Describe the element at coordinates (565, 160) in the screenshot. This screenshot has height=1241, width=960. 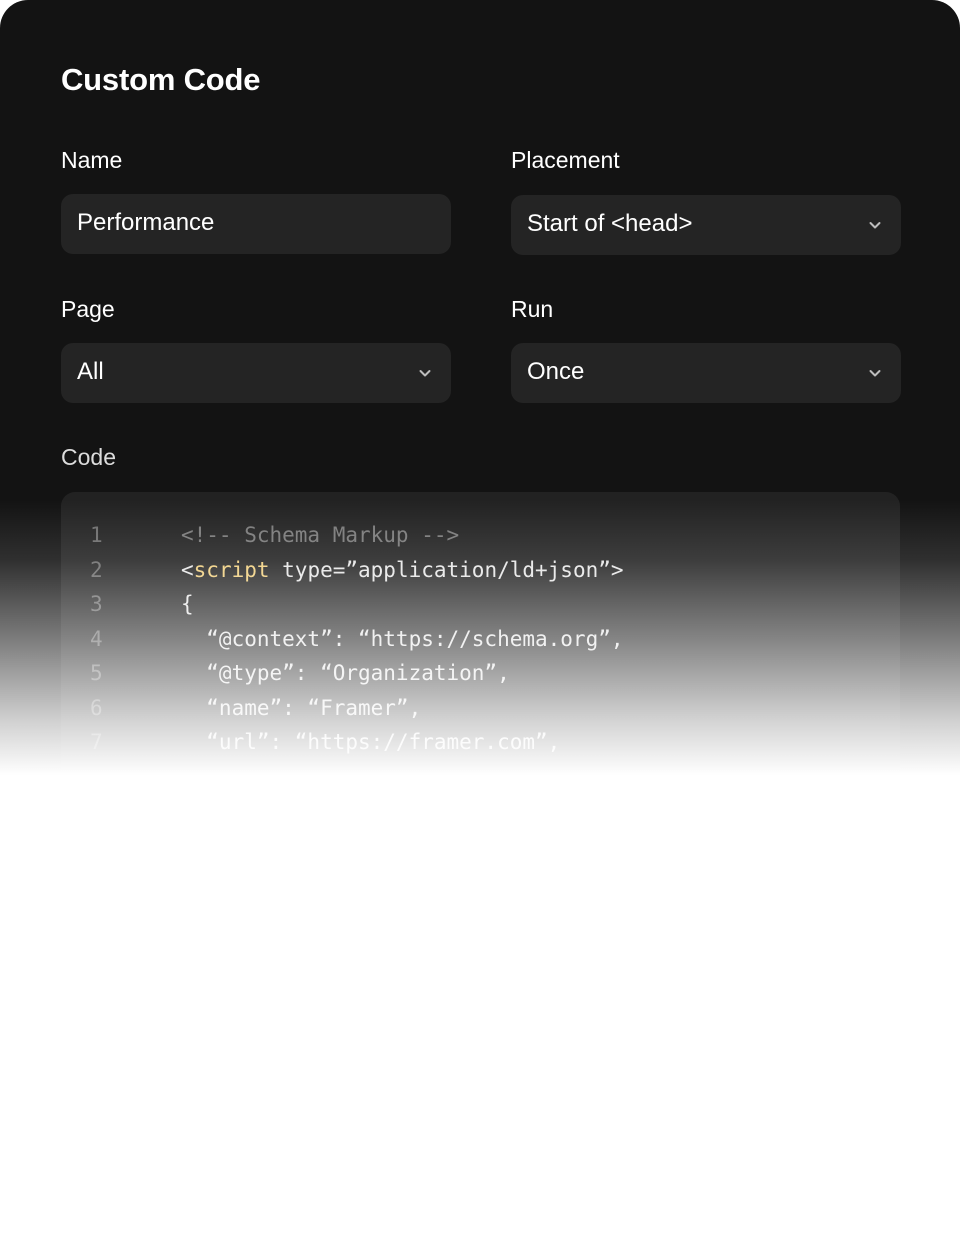
I see `placement-label: Placement` at that location.